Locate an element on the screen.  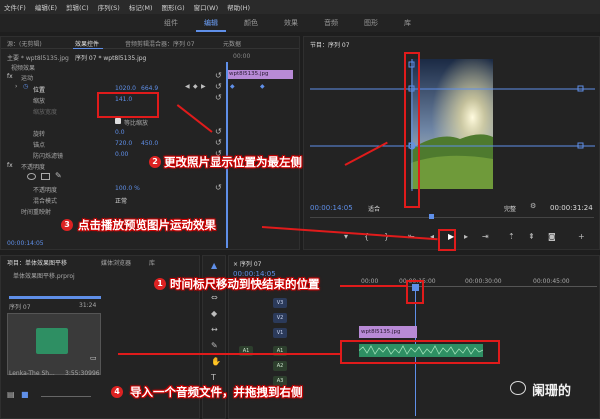
anchor-y-value: 450.0 is located at coordinates (149, 143).